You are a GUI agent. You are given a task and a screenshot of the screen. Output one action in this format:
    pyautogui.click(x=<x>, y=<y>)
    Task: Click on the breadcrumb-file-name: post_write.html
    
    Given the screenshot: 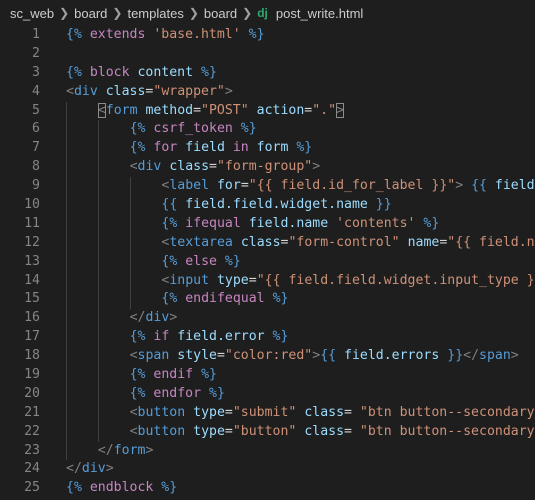 What is the action you would take?
    pyautogui.click(x=319, y=13)
    